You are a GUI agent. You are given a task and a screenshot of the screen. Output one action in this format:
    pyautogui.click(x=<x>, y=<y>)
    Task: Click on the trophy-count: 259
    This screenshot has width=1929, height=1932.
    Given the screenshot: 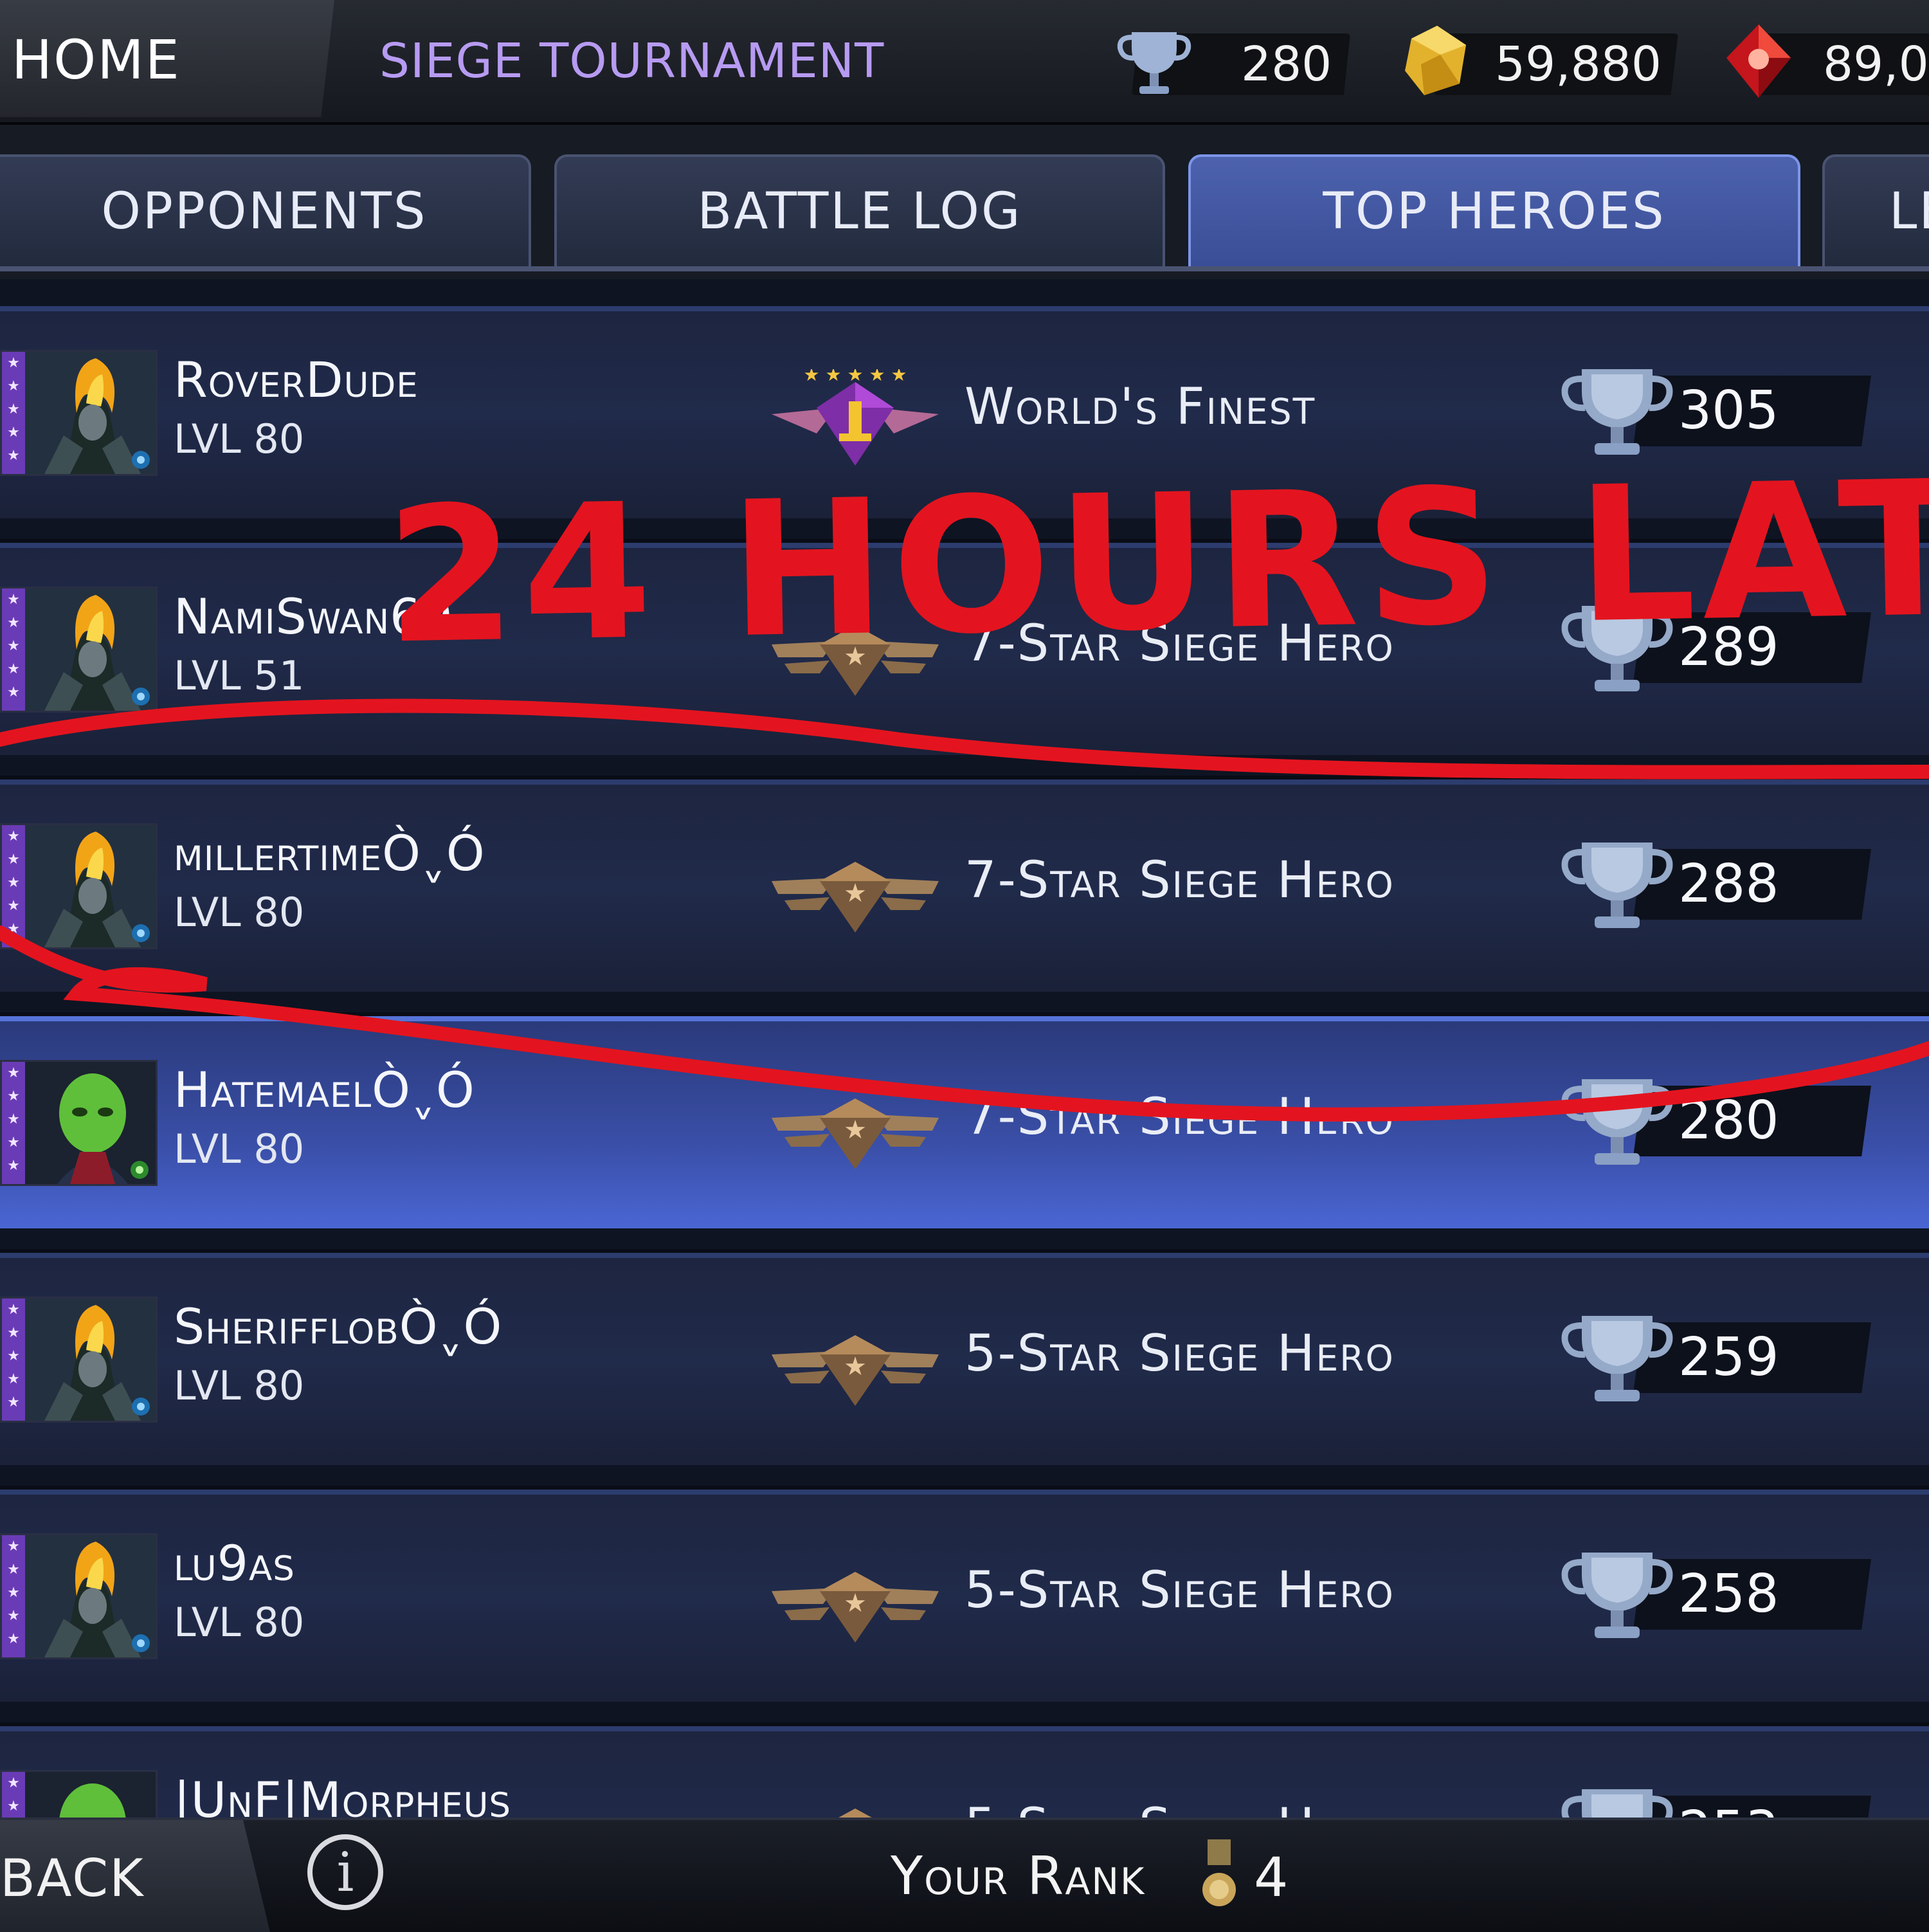 What is the action you would take?
    pyautogui.click(x=1728, y=1358)
    